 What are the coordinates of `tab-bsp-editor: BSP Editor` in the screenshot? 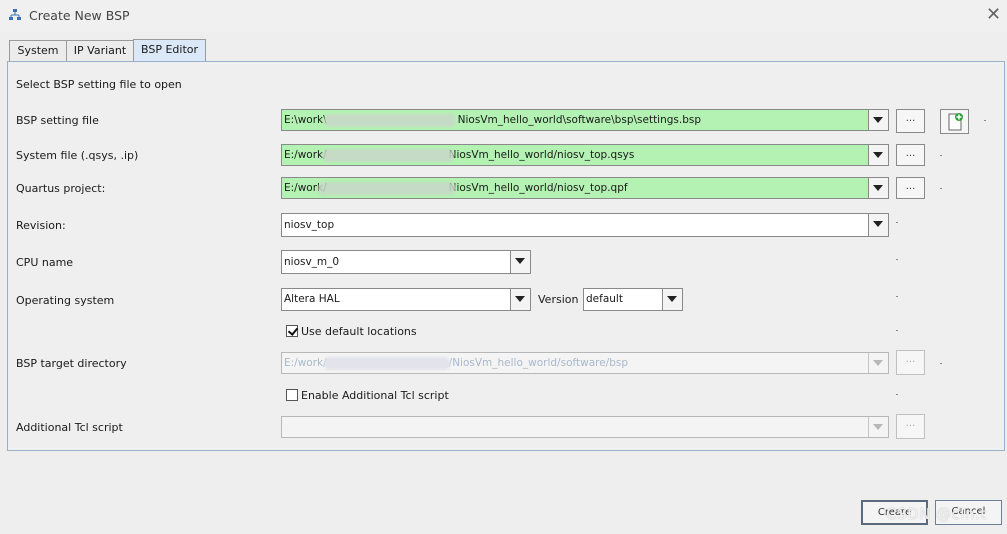 It's located at (169, 50).